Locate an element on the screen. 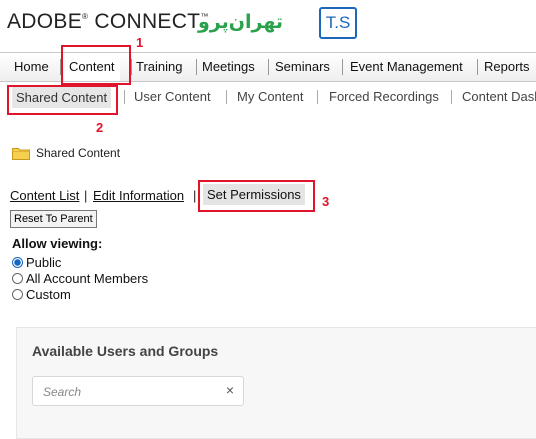 This screenshot has width=536, height=439. adobe-connect-logo: ADOBE® CONNECT™ is located at coordinates (108, 22).